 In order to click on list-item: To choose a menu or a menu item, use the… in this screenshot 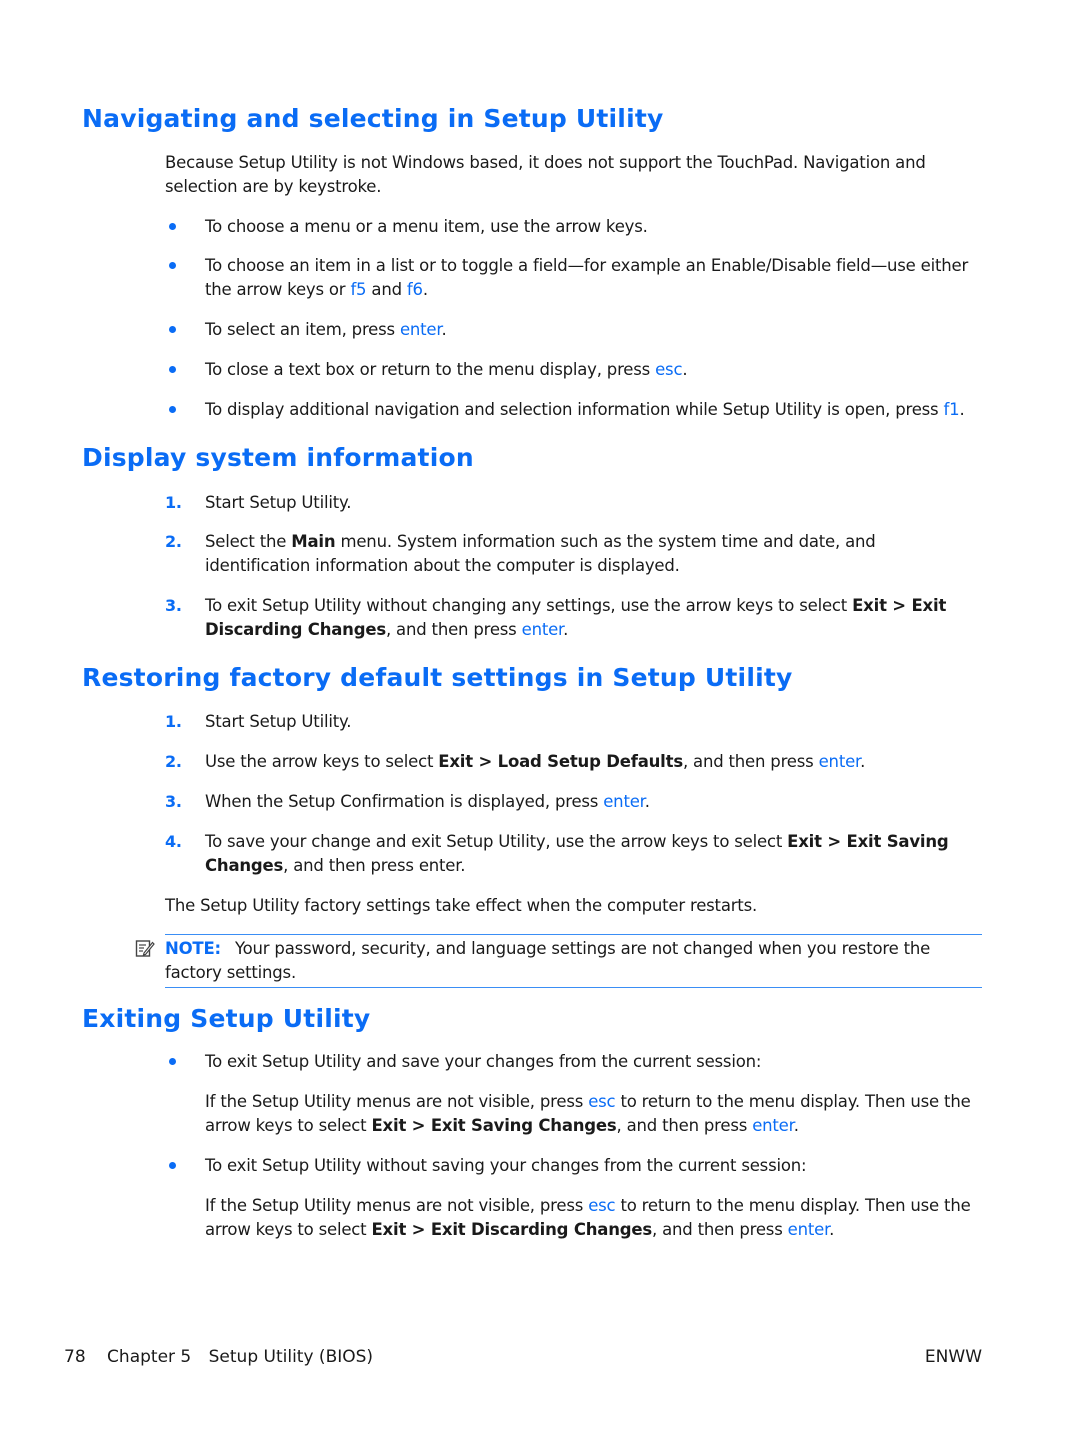, I will do `click(575, 227)`.